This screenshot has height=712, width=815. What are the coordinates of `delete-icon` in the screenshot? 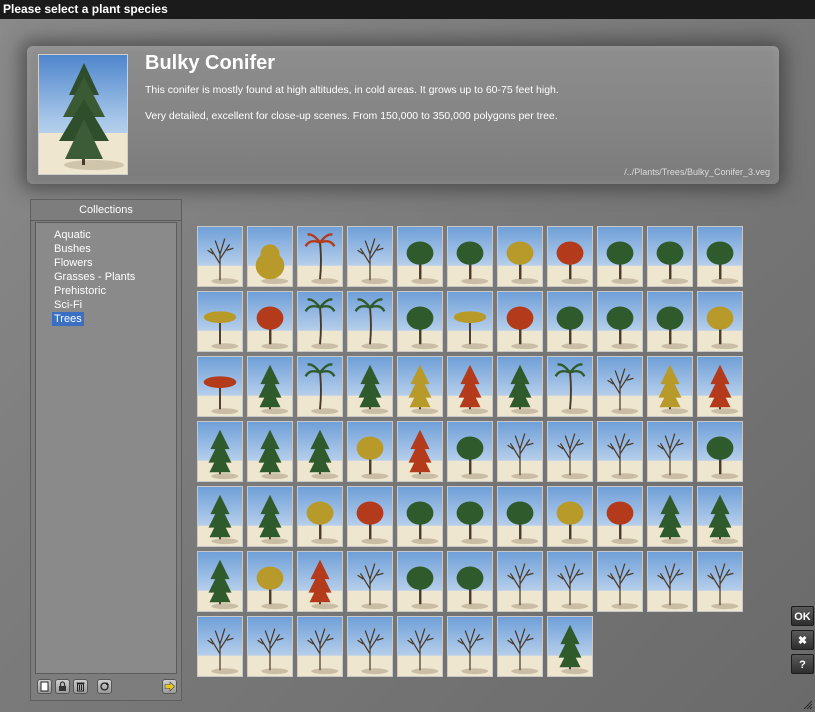 It's located at (80, 686).